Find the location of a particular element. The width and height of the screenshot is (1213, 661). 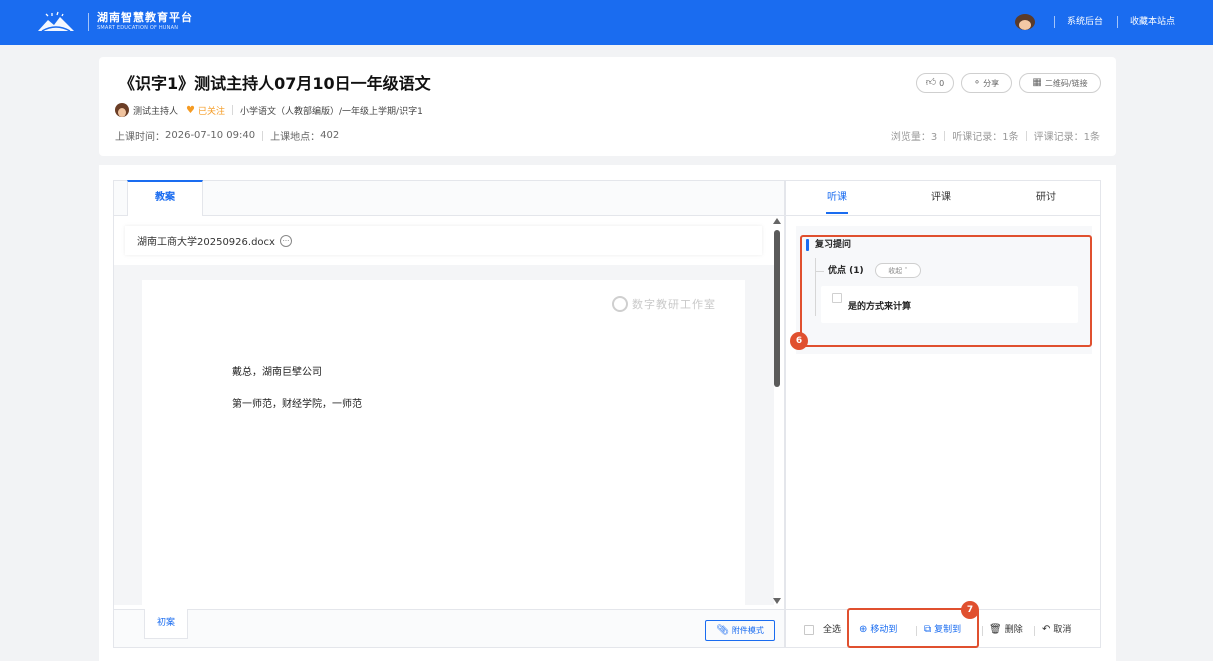

lesson-stats: 浏览量：3 听课记录：1条 评课记录：1条 is located at coordinates (995, 135).